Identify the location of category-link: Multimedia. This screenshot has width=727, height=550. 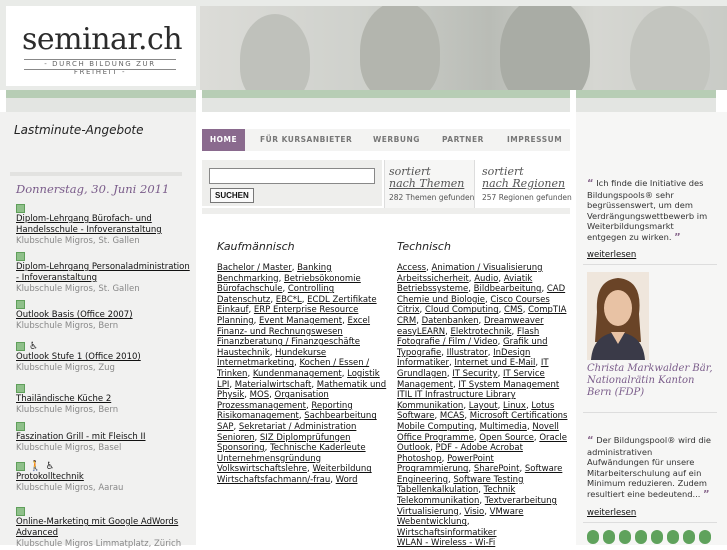
(503, 427).